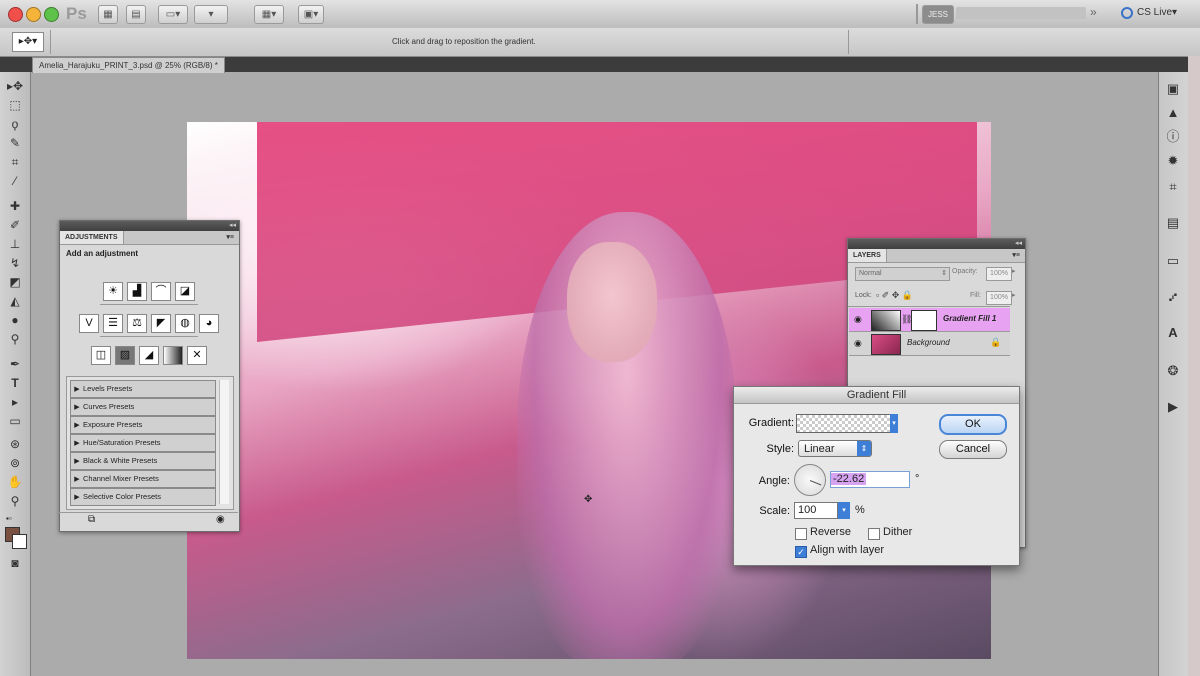 This screenshot has width=1200, height=676. I want to click on angle-dial, so click(810, 480).